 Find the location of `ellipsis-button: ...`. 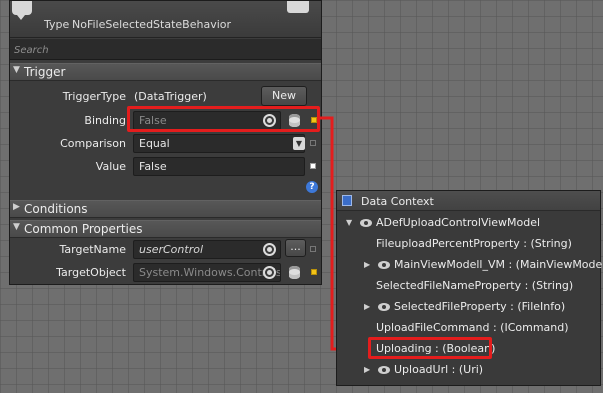

ellipsis-button: ... is located at coordinates (295, 248).